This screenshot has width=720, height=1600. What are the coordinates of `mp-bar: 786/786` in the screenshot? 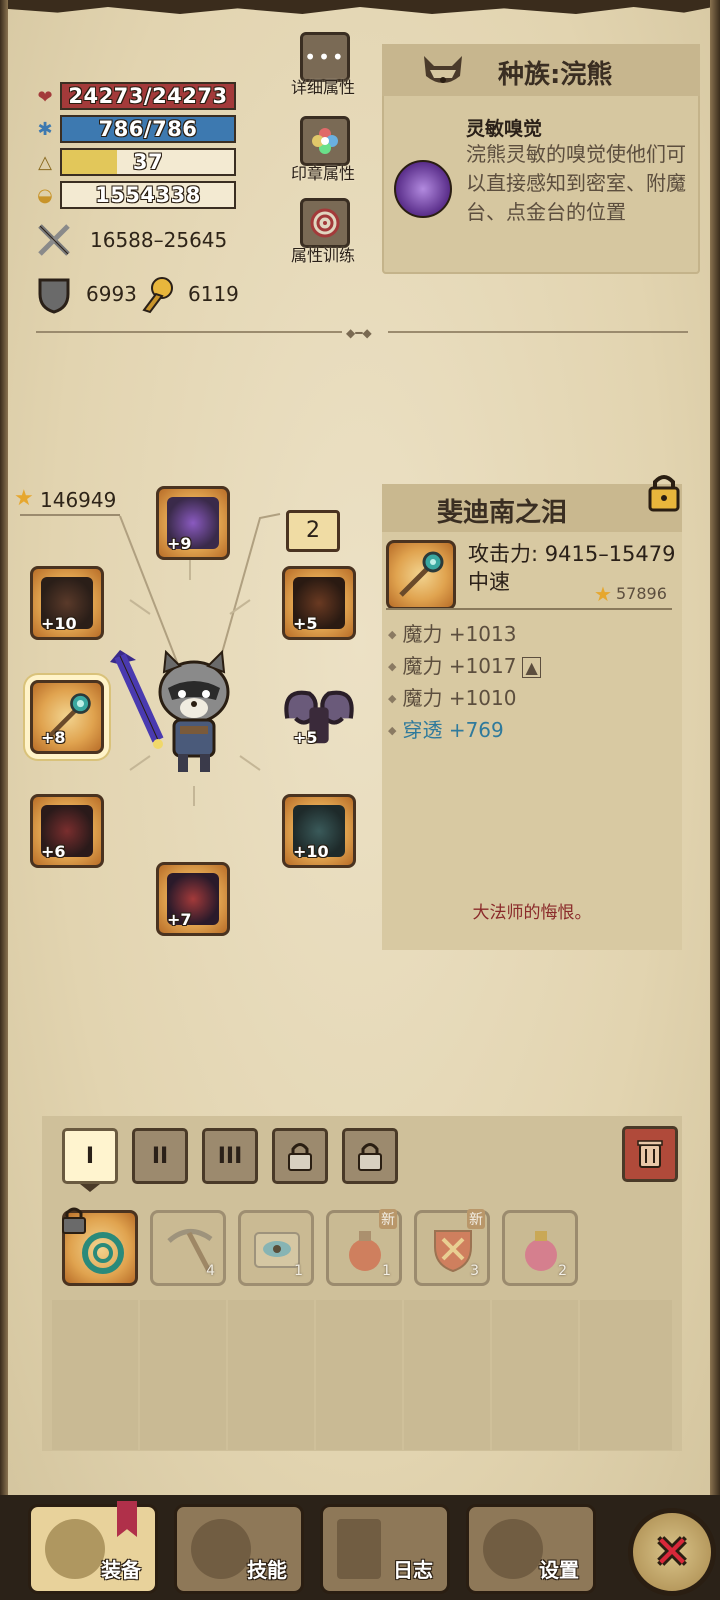 It's located at (148, 129).